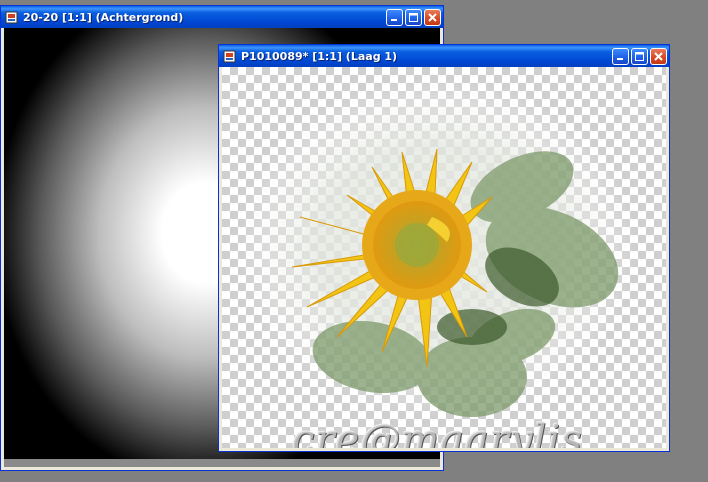 This screenshot has width=708, height=482. Describe the element at coordinates (222, 17) in the screenshot. I see `titlebar: 20-20 [1:1] (Achtergrond)` at that location.